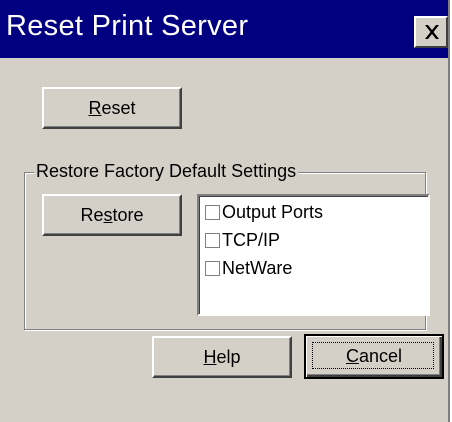  I want to click on reset-button: Reset, so click(112, 108).